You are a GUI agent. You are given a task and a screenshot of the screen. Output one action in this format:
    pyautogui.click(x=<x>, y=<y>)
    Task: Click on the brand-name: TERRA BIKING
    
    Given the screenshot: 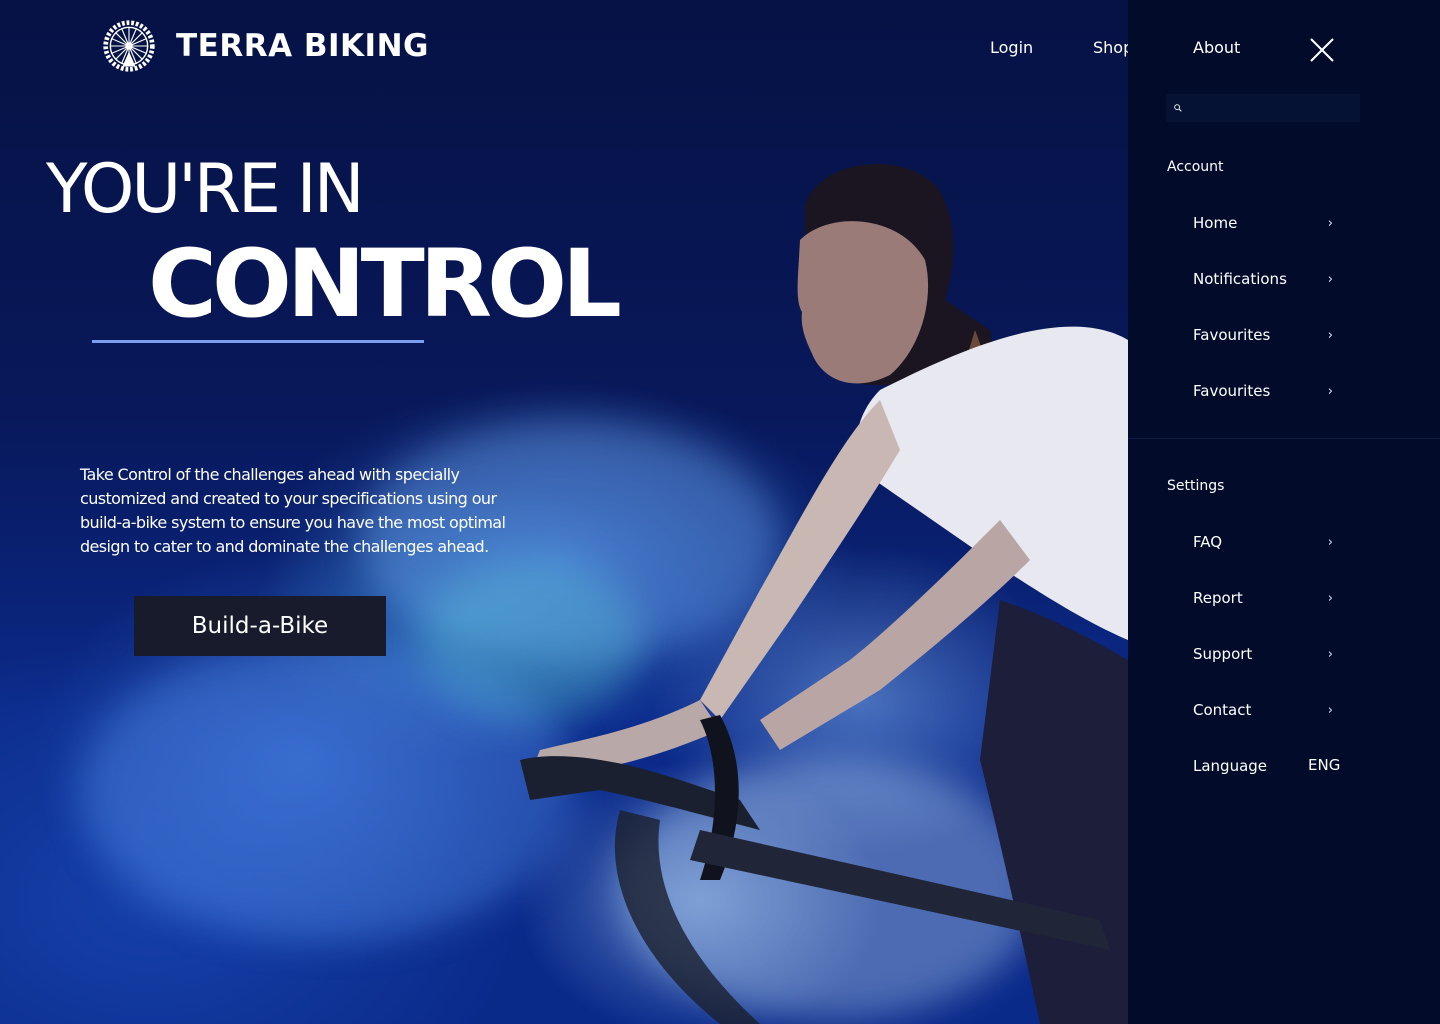 What is the action you would take?
    pyautogui.click(x=302, y=46)
    